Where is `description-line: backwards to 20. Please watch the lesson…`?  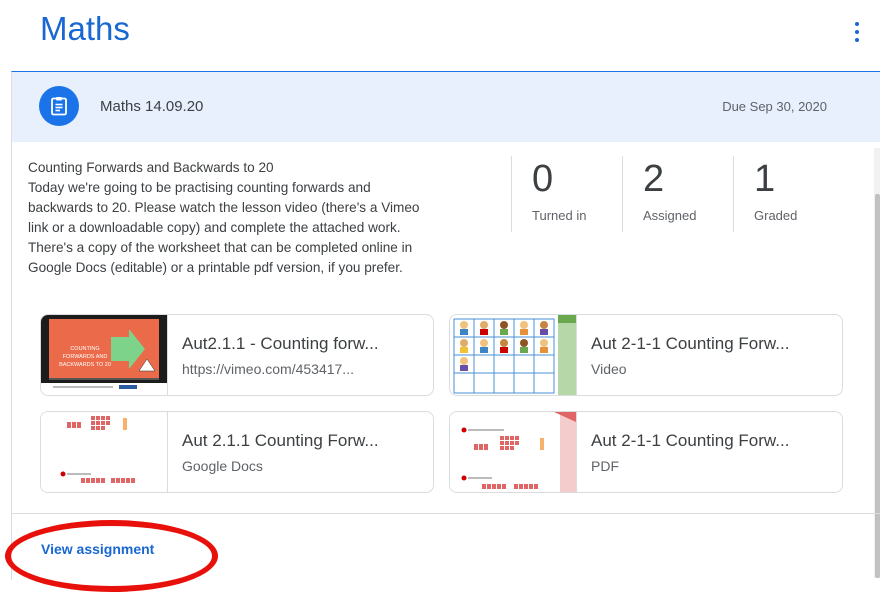 description-line: backwards to 20. Please watch the lesson… is located at coordinates (224, 207).